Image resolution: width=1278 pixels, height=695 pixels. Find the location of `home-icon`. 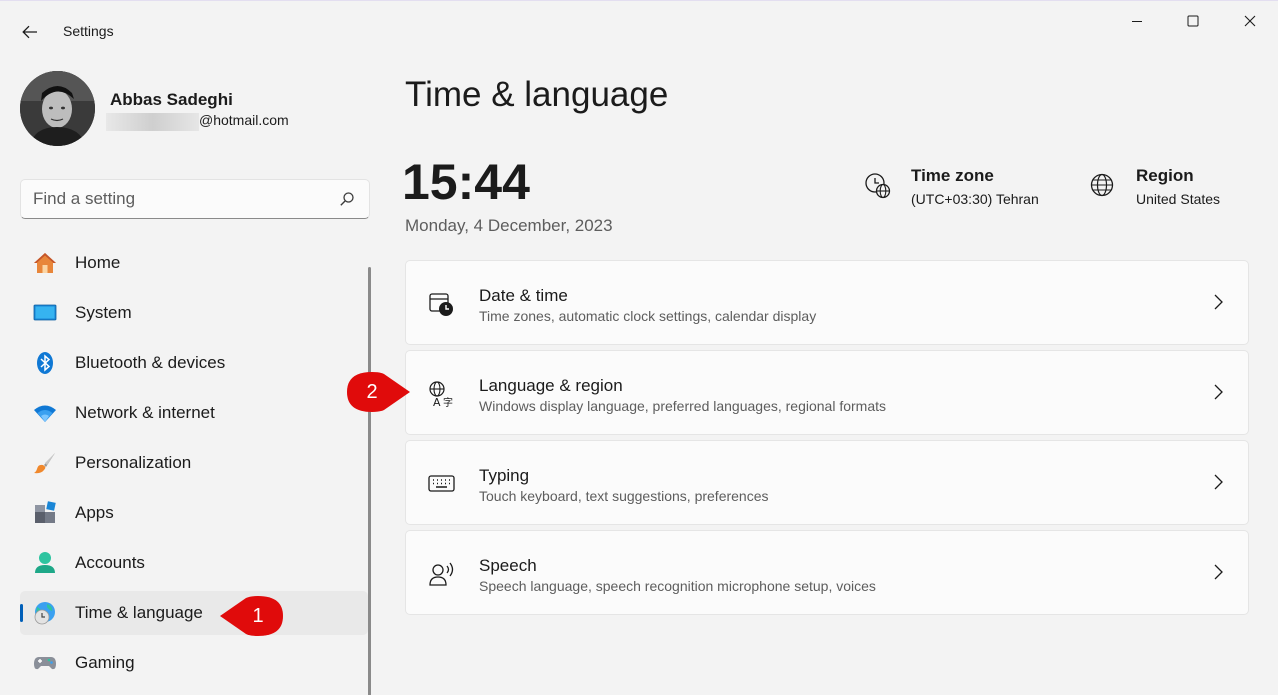

home-icon is located at coordinates (45, 263).